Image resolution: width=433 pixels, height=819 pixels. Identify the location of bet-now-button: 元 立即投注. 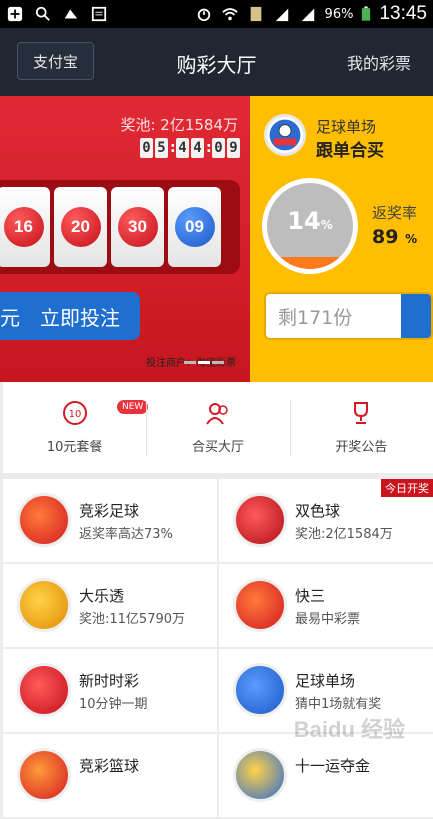
(70, 316).